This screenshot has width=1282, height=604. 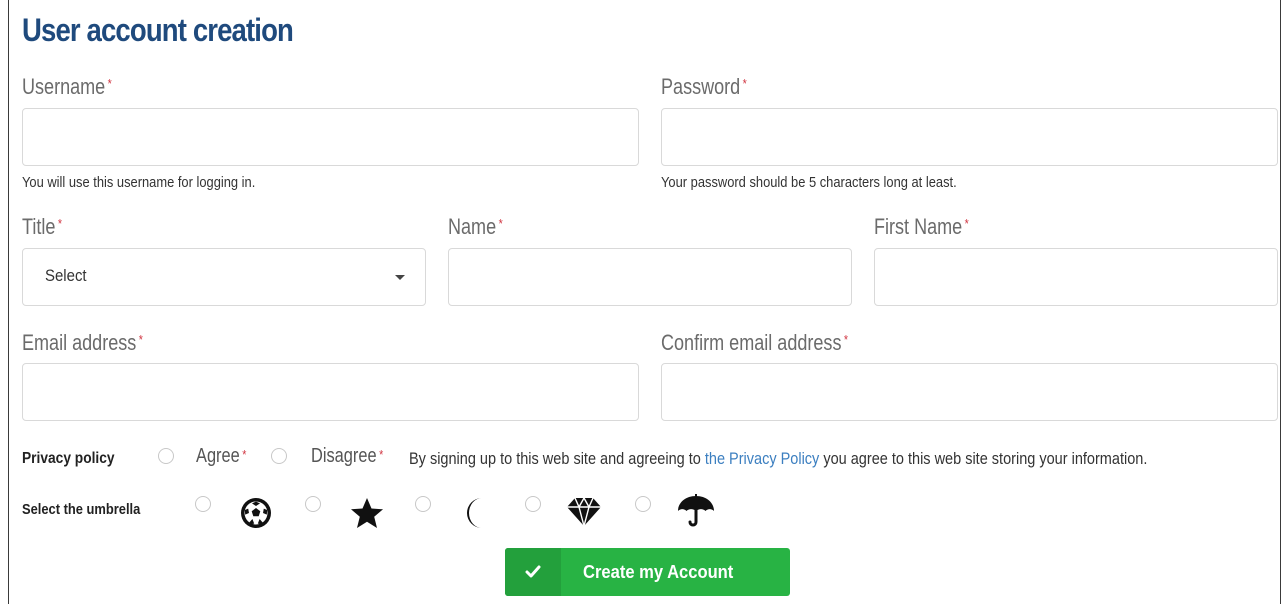 I want to click on title-select: Select, so click(x=224, y=277).